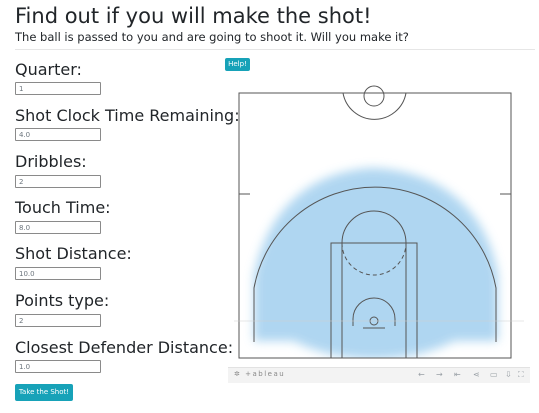 This screenshot has width=539, height=413. Describe the element at coordinates (48, 69) in the screenshot. I see `quarter-label: Quarter:` at that location.